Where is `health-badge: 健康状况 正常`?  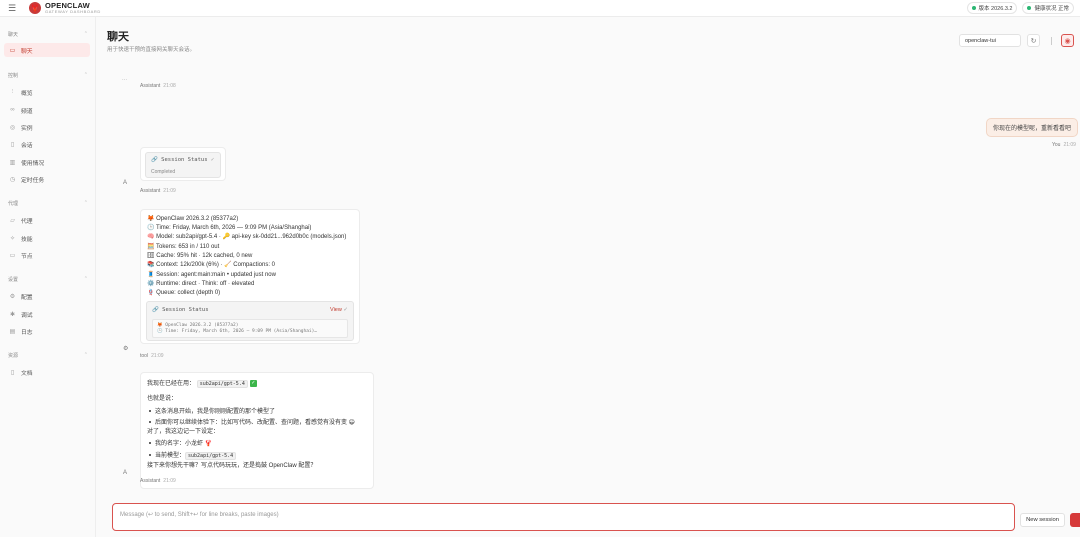
health-badge: 健康状况 正常 is located at coordinates (1048, 8).